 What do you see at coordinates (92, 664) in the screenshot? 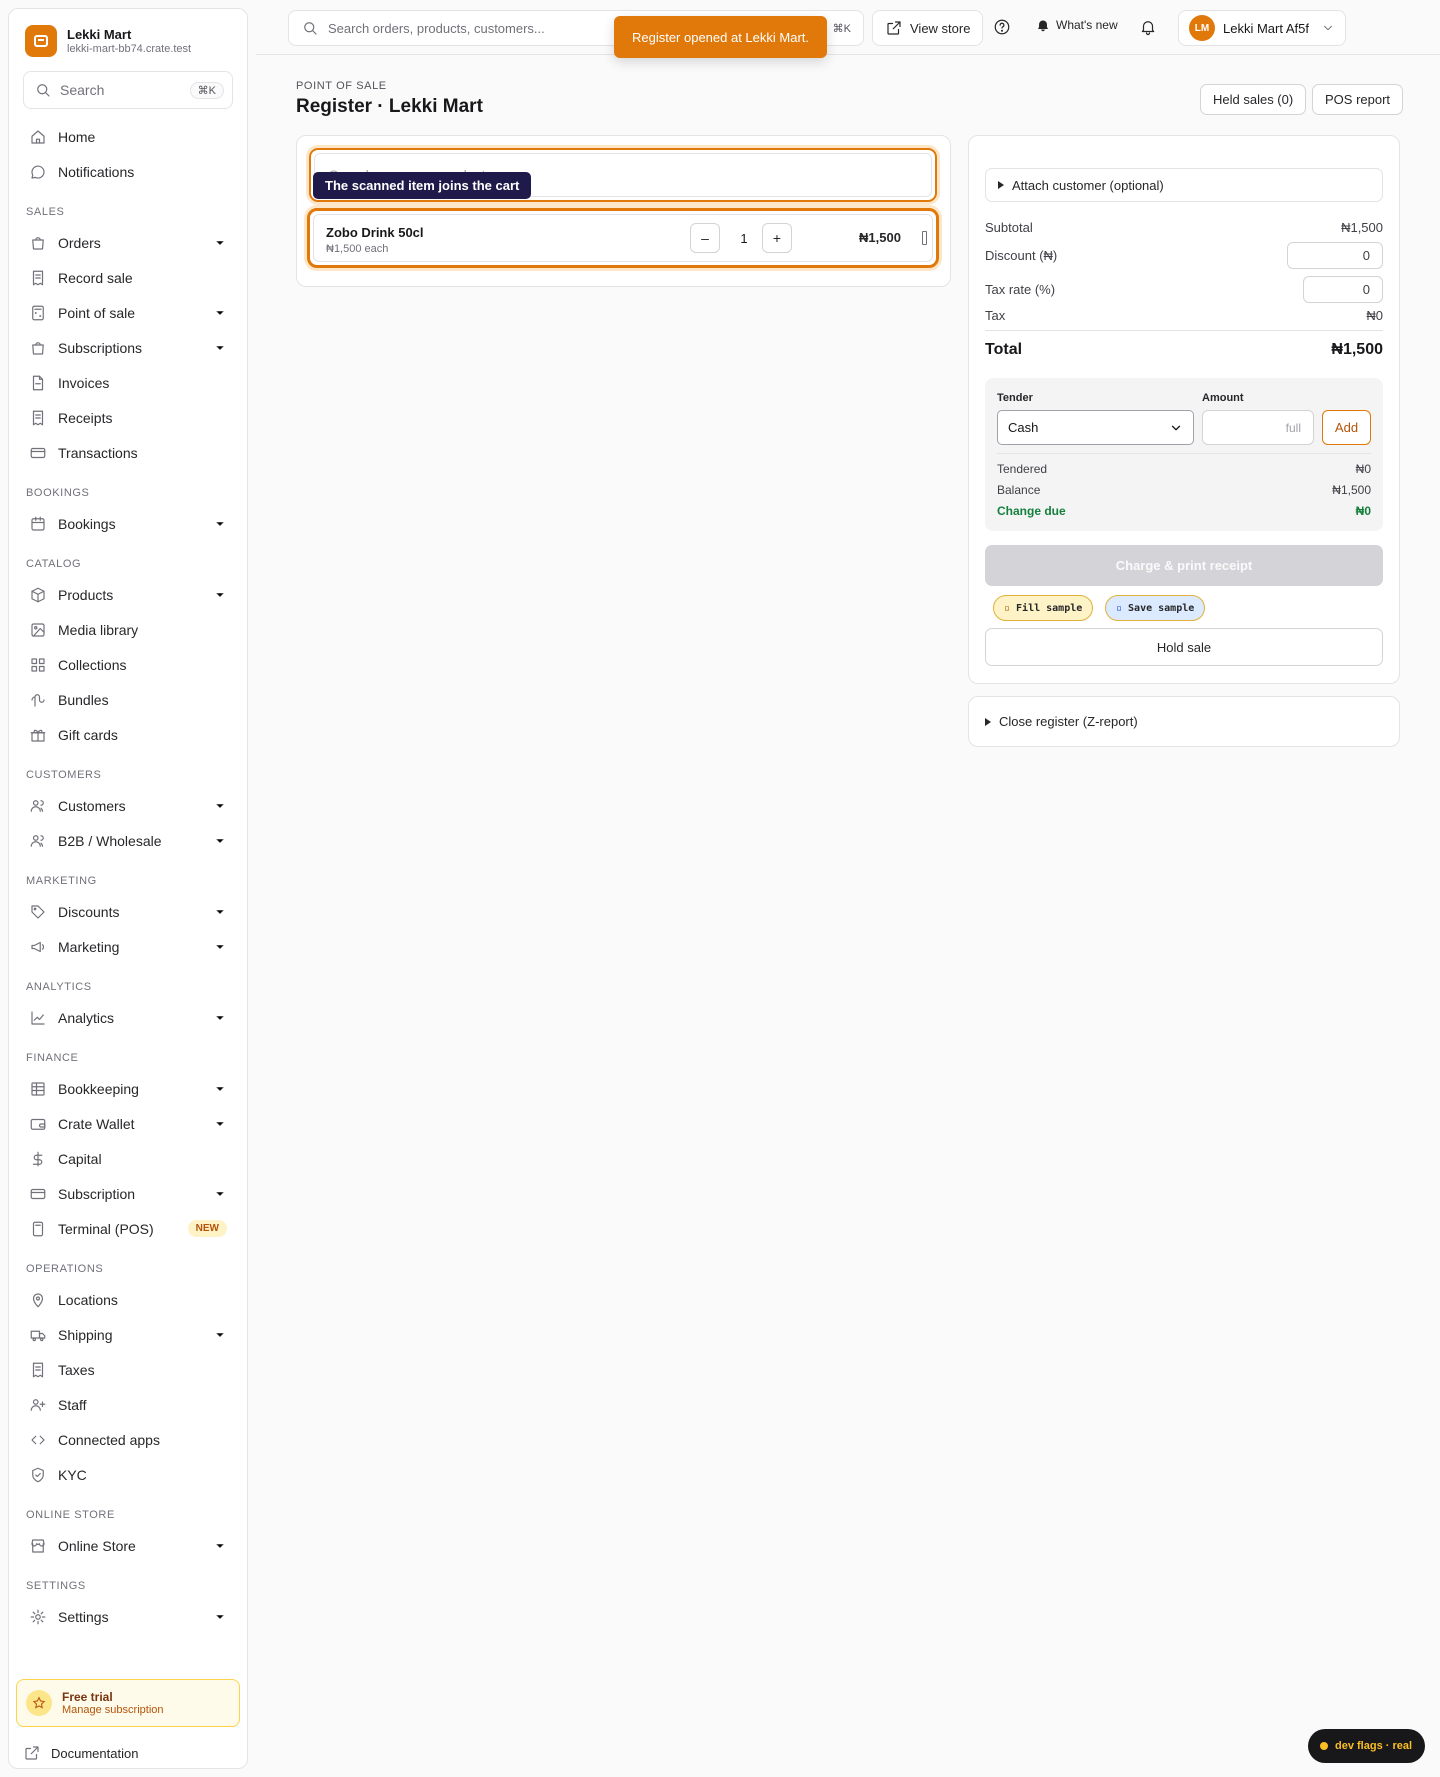
I see `sidebar-item-label: Collections` at bounding box center [92, 664].